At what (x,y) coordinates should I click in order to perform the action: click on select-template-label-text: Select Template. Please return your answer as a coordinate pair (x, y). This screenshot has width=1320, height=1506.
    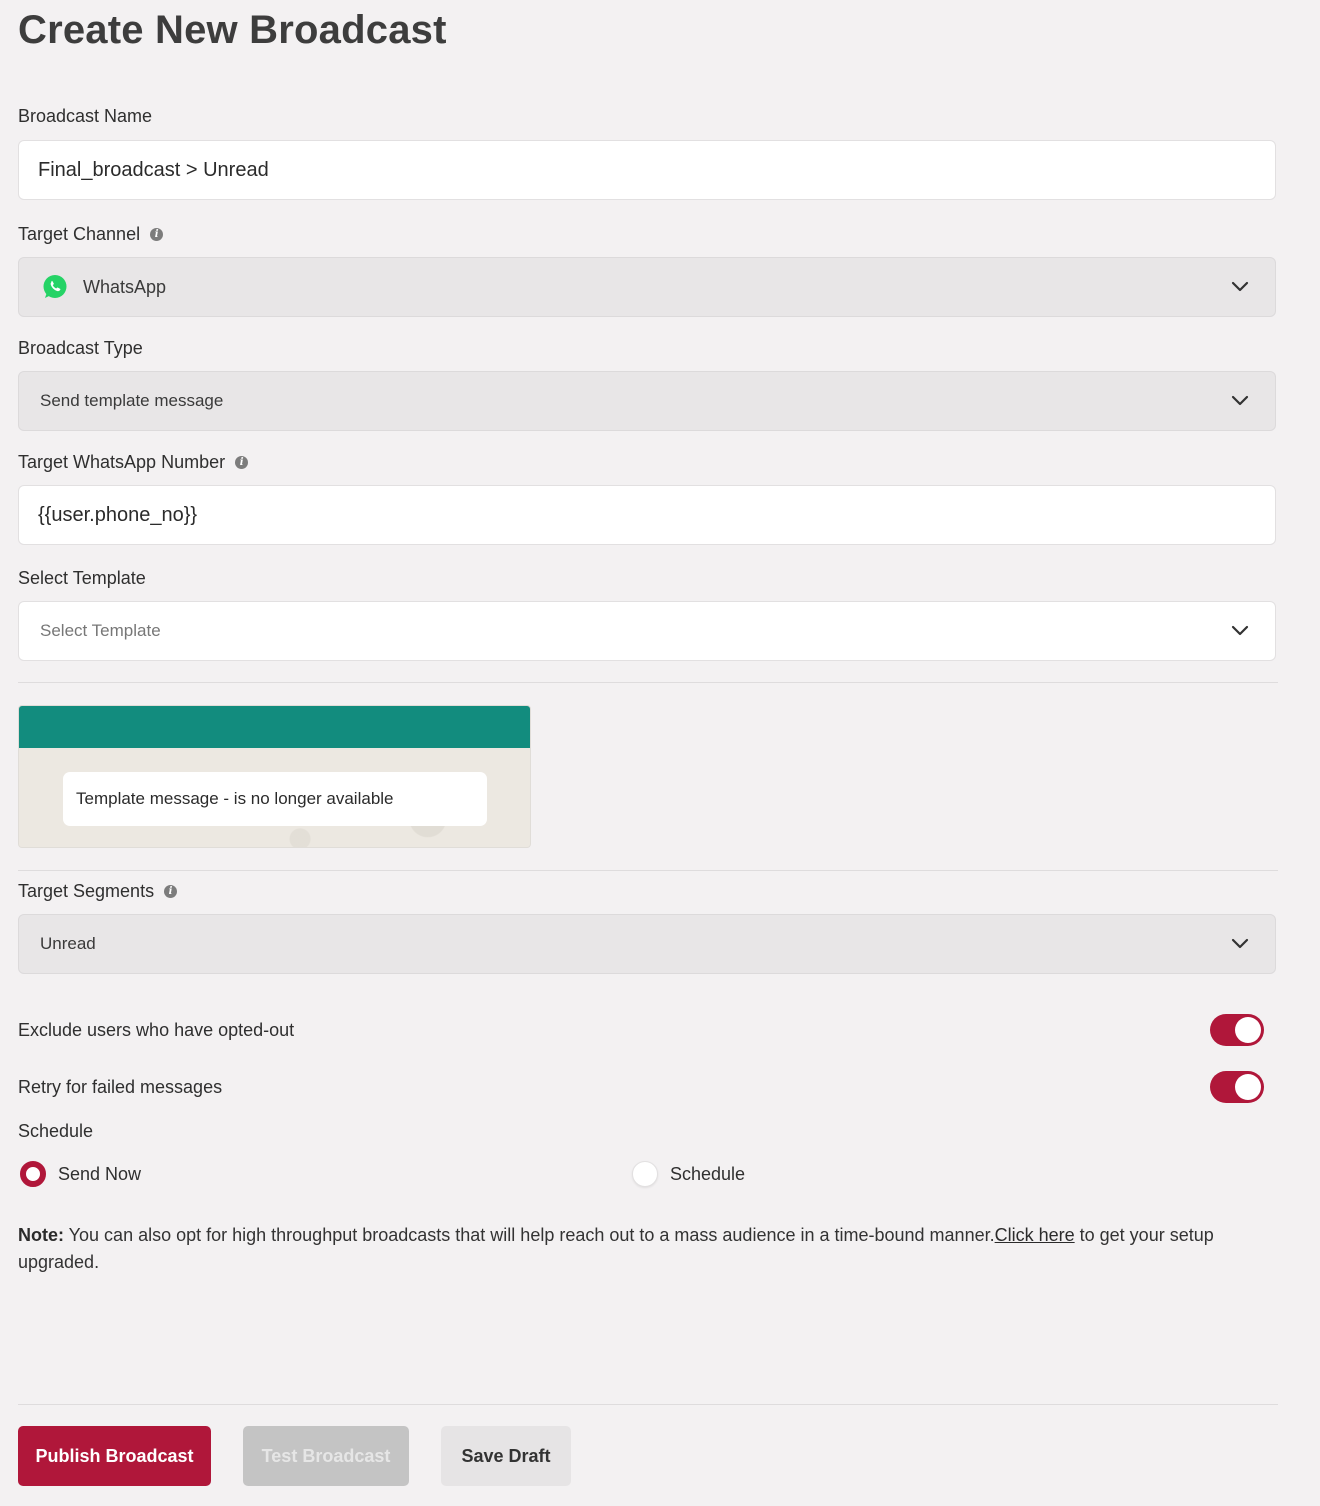
    Looking at the image, I should click on (82, 578).